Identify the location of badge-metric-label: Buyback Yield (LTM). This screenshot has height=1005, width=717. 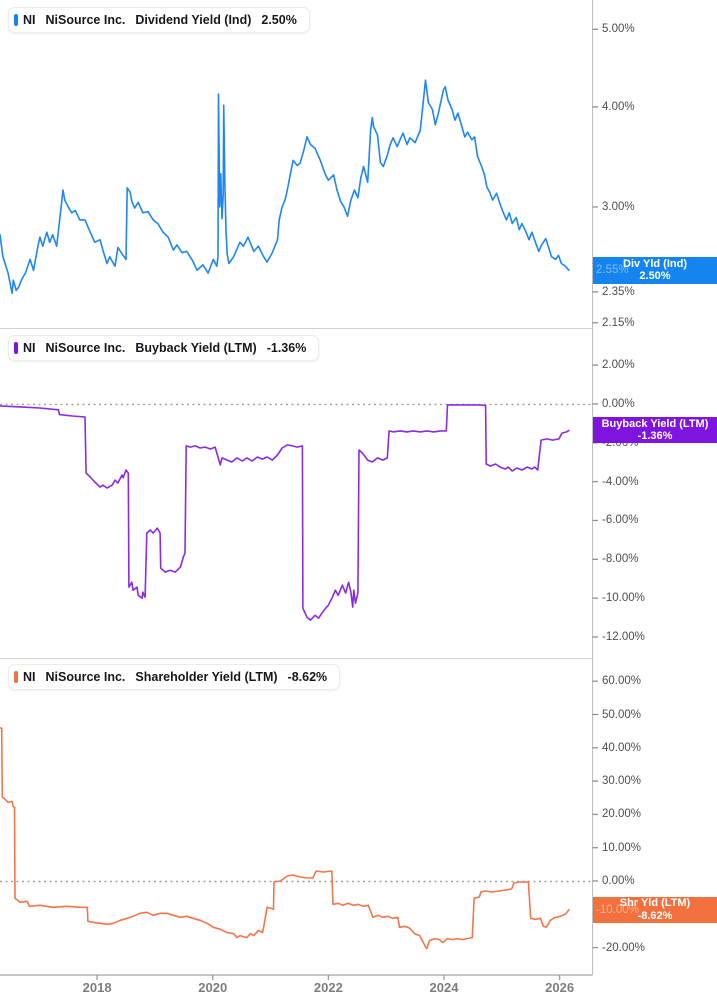
(655, 423).